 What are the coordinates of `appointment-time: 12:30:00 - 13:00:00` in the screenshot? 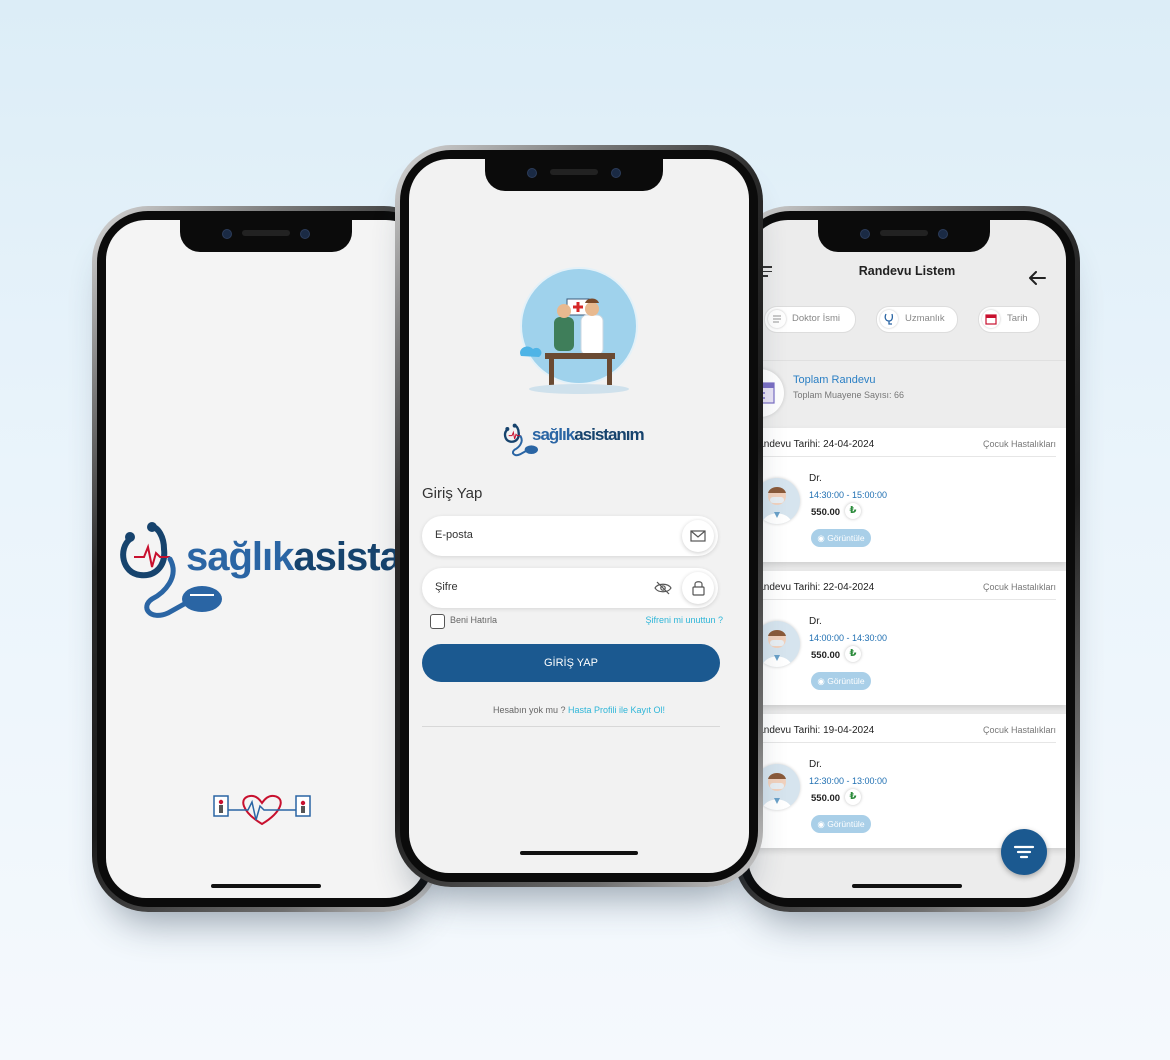 It's located at (848, 781).